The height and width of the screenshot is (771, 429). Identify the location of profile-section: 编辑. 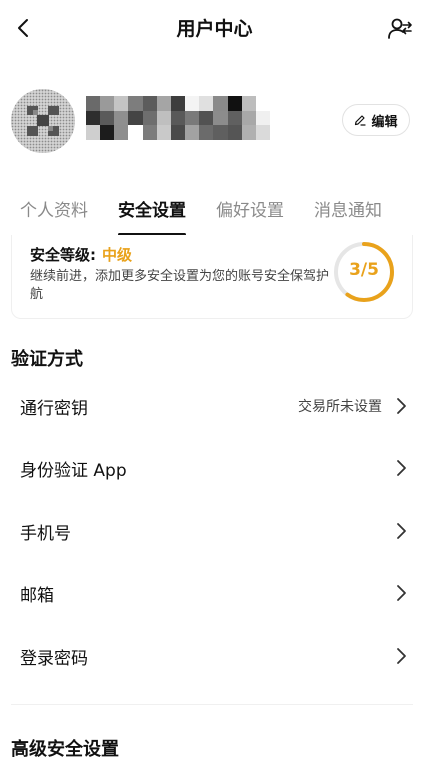
(214, 122).